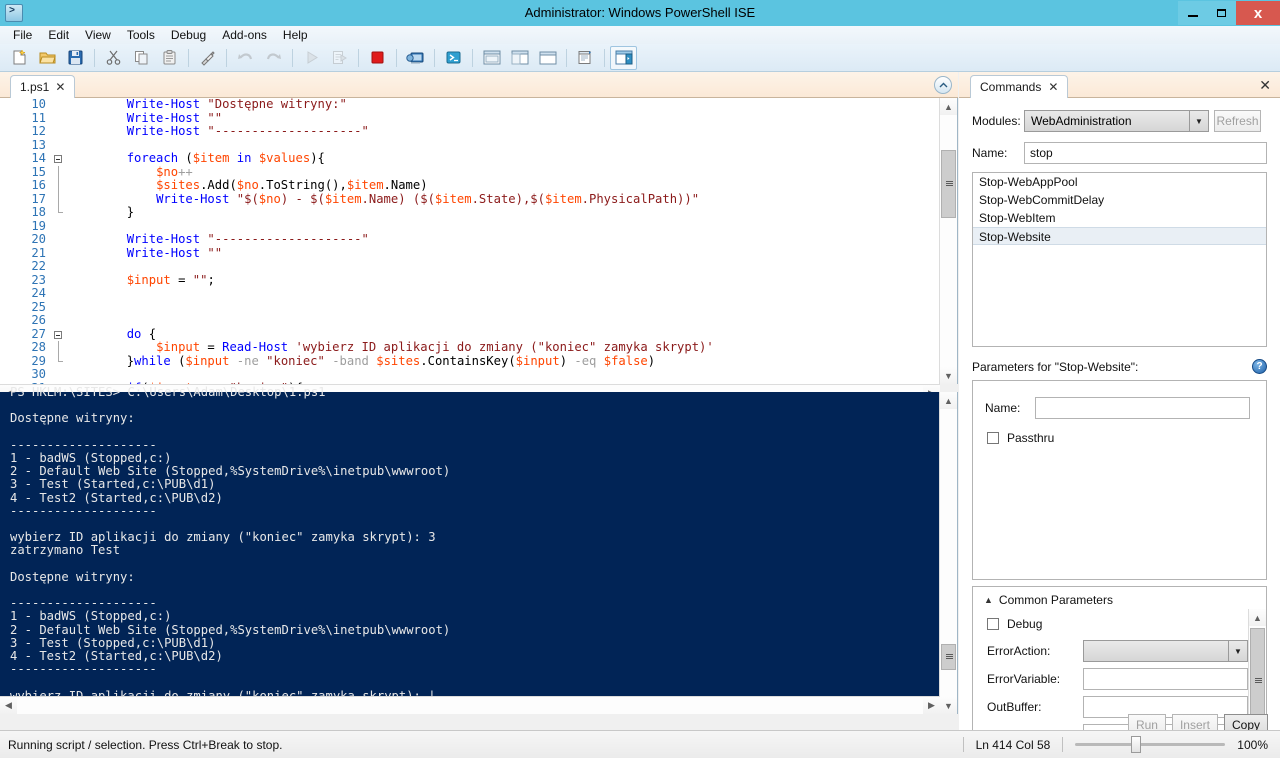 Image resolution: width=1280 pixels, height=758 pixels. Describe the element at coordinates (1025, 624) in the screenshot. I see `debug-label: Debug` at that location.